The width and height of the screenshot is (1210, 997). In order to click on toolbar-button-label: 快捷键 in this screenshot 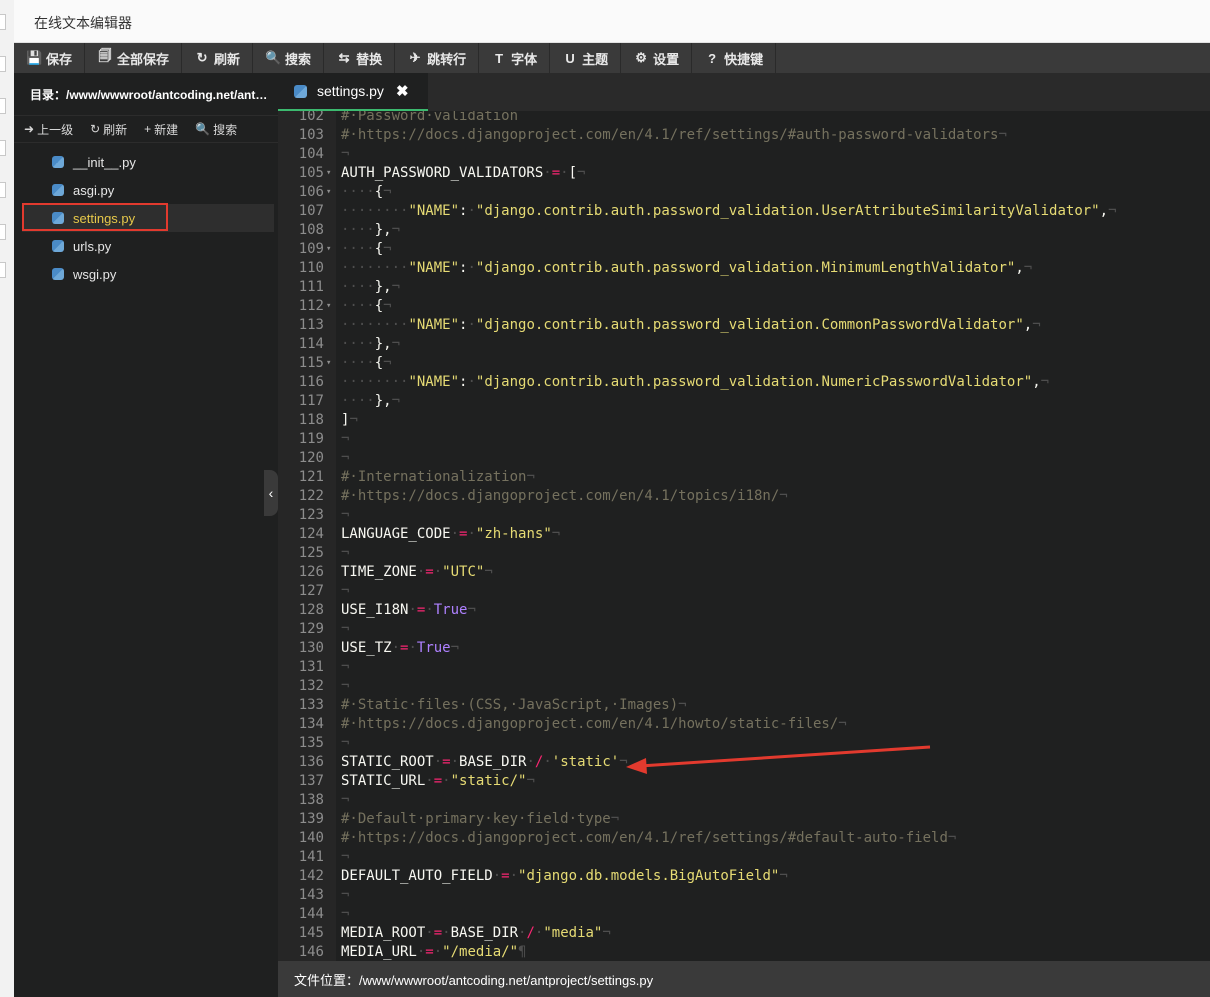, I will do `click(744, 59)`.